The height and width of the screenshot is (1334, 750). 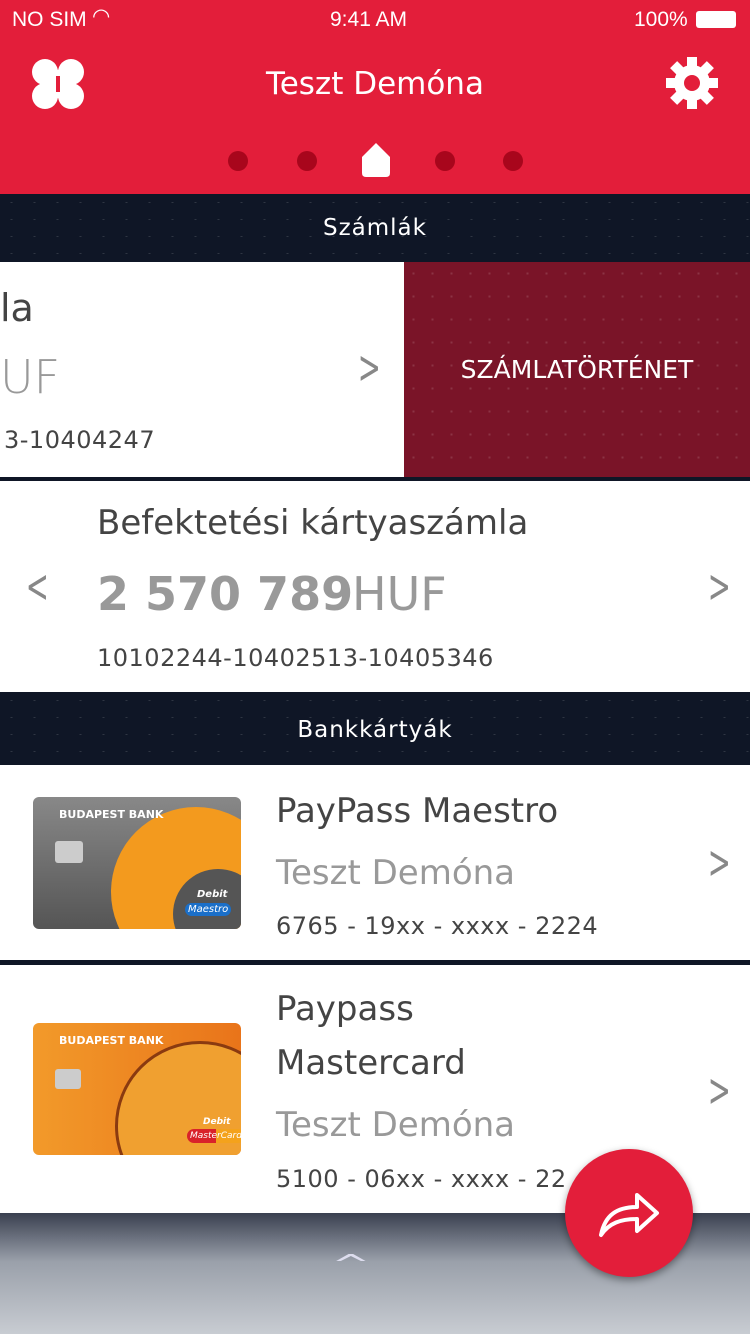 What do you see at coordinates (17, 308) in the screenshot?
I see `account-name: la` at bounding box center [17, 308].